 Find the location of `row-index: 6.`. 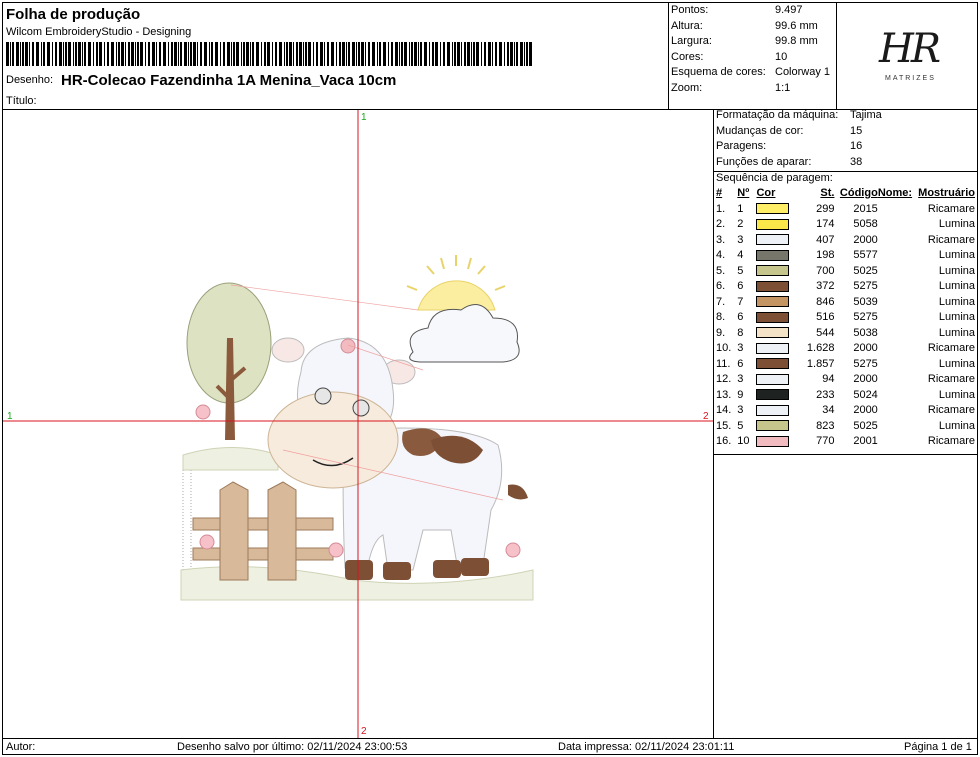

row-index: 6. is located at coordinates (721, 286).